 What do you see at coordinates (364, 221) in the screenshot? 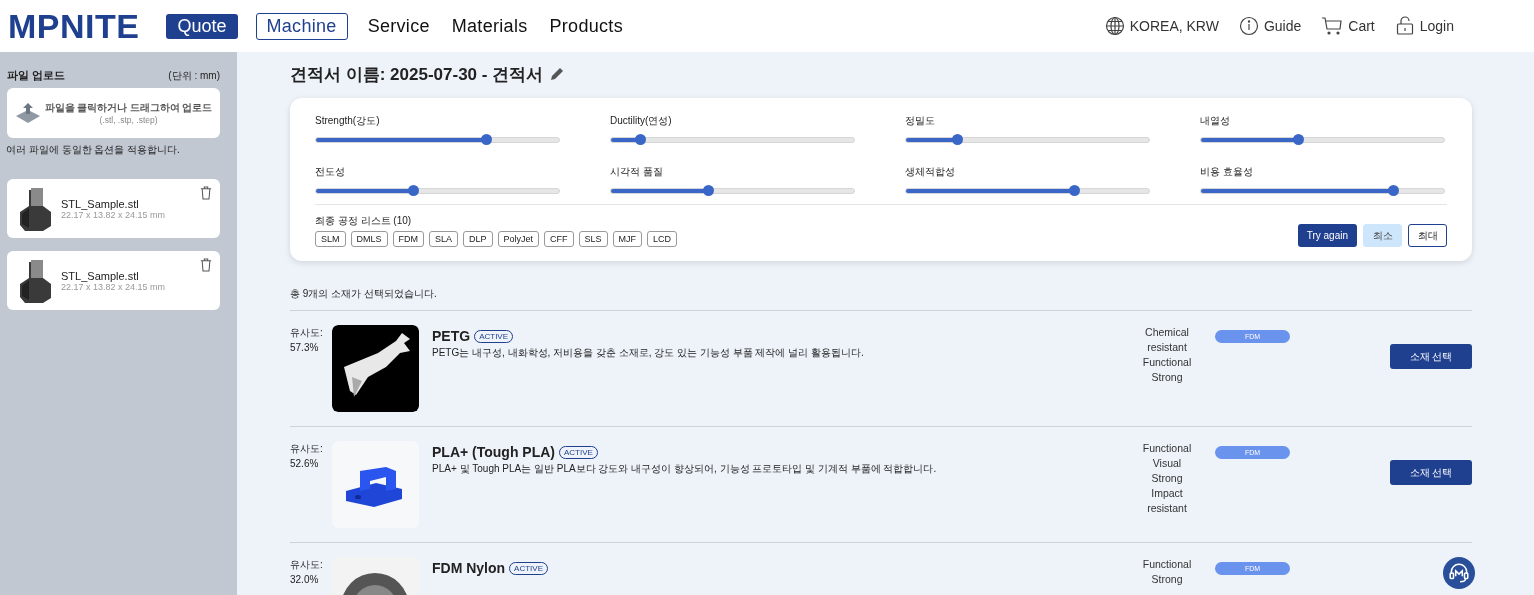
I see `process-list-title: 최종 공정 리스트 (10)` at bounding box center [364, 221].